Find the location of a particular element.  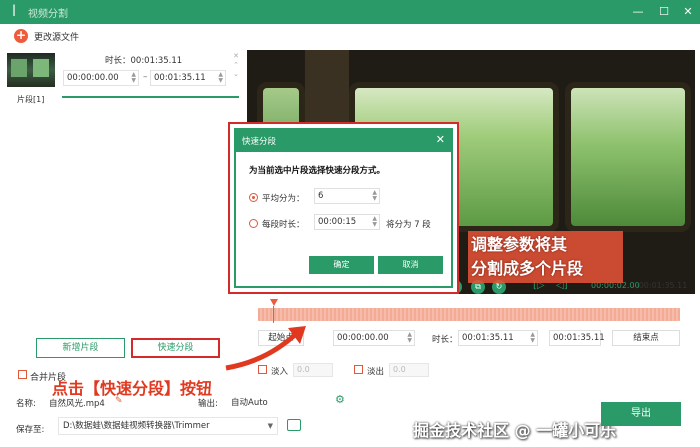

even-split-value: 6 is located at coordinates (321, 196).